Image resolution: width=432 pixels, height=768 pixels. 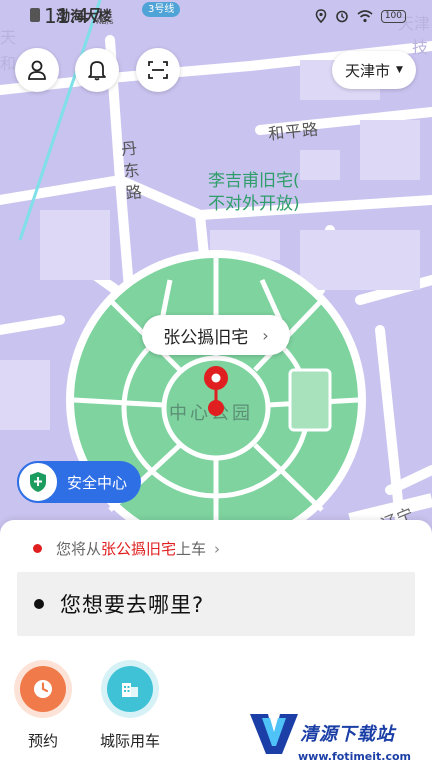 I want to click on destination-placeholder: 您想要去哪里?, so click(x=132, y=605).